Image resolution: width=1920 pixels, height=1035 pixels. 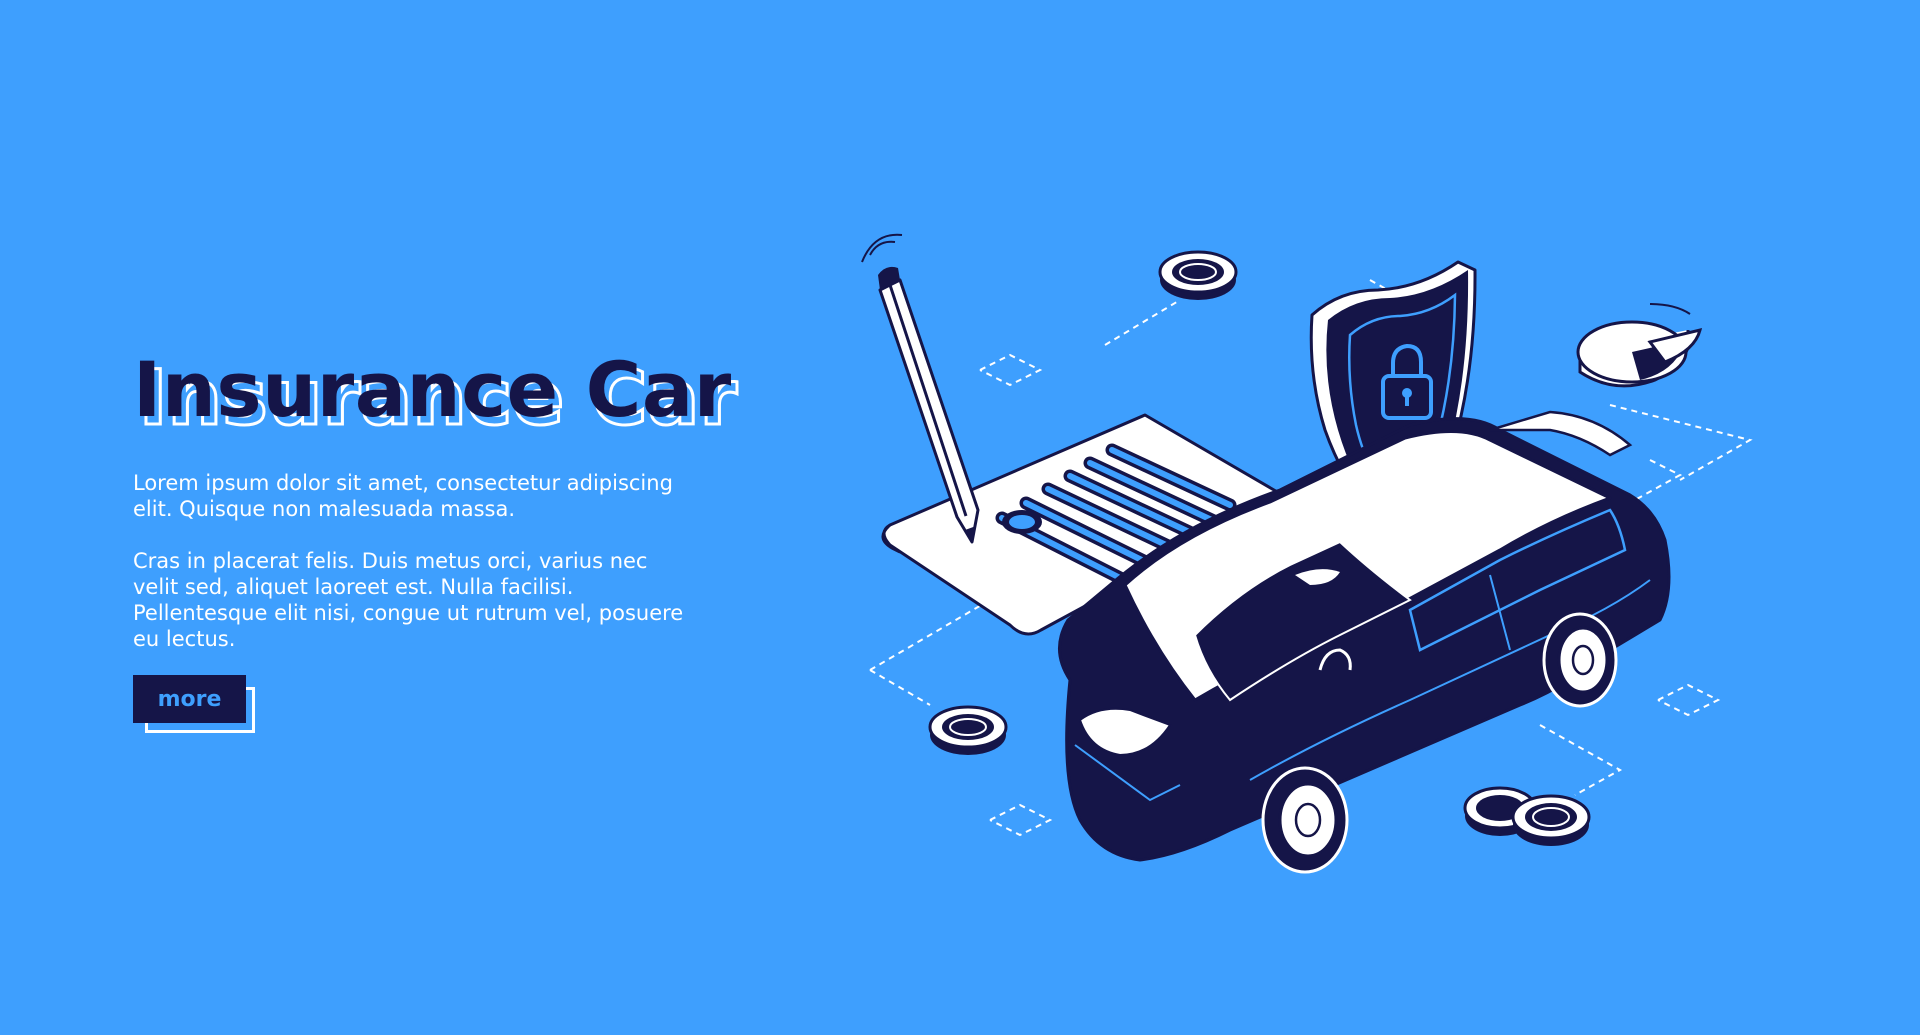 What do you see at coordinates (189, 699) in the screenshot?
I see `more-button: more` at bounding box center [189, 699].